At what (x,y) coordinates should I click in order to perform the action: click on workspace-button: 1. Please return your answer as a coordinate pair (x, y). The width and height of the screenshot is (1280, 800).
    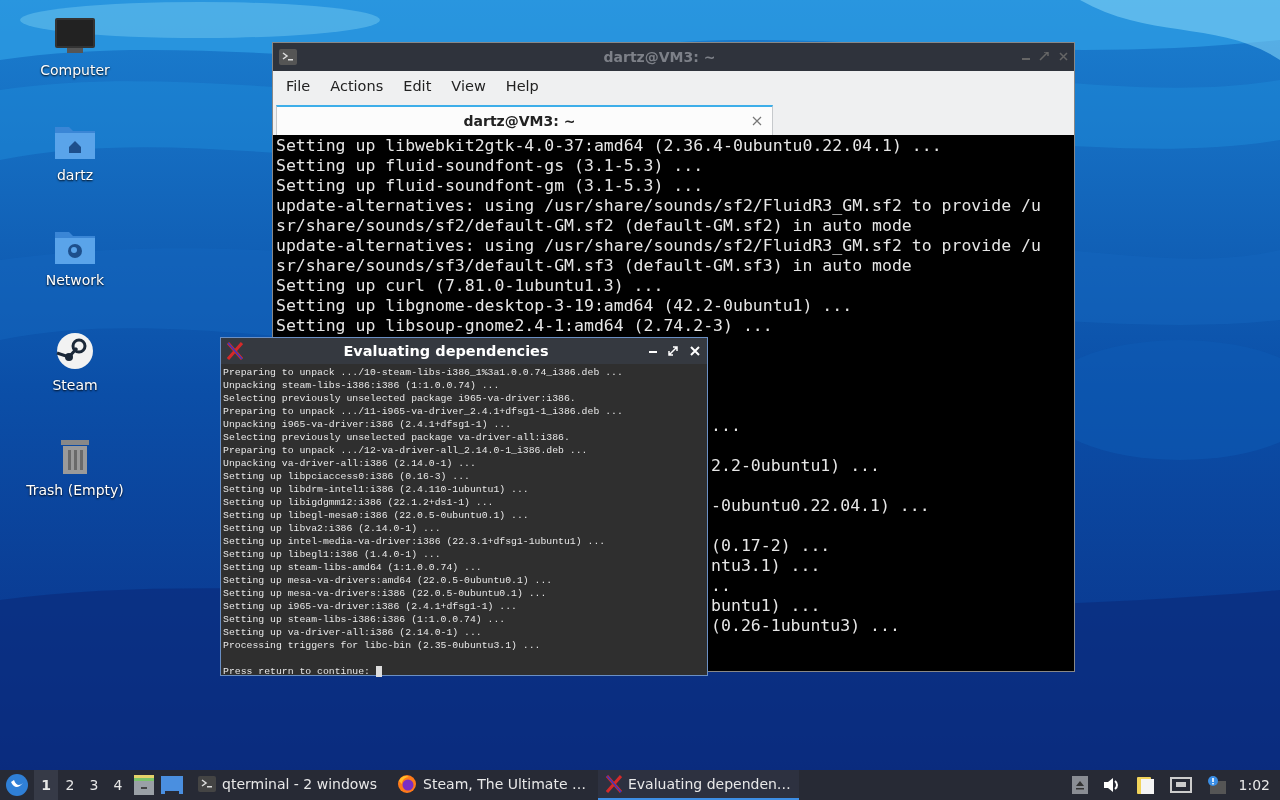
    Looking at the image, I should click on (46, 785).